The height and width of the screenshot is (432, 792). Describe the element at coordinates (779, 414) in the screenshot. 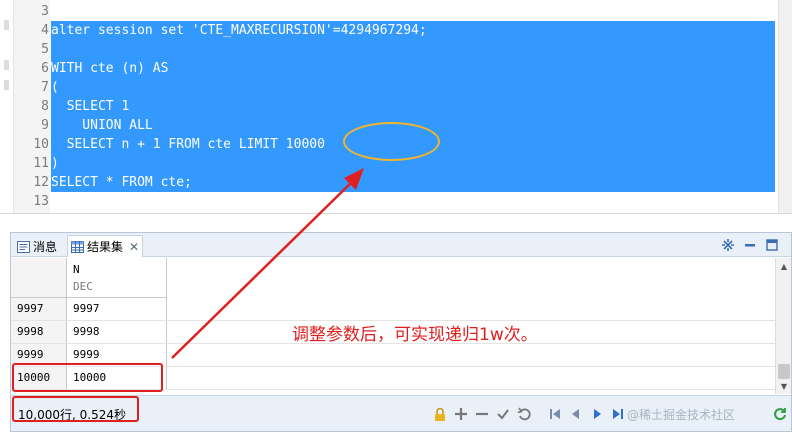

I see `refresh-icon` at that location.